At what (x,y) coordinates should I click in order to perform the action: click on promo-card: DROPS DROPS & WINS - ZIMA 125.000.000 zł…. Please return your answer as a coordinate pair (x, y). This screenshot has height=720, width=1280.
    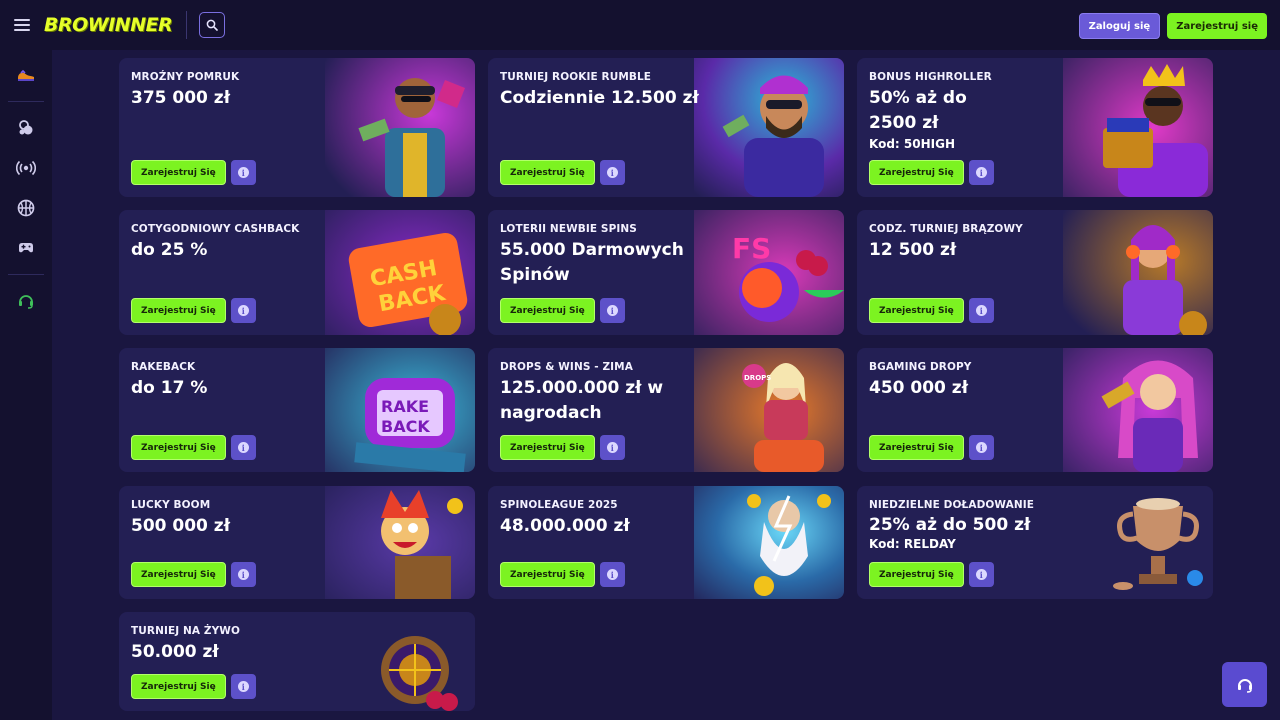
    Looking at the image, I should click on (666, 410).